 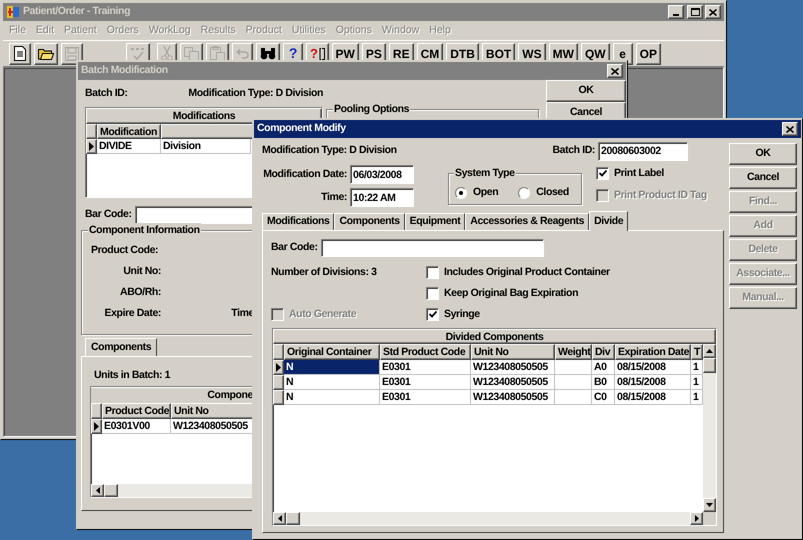 I want to click on input-field: 10:22 AM, so click(x=382, y=197).